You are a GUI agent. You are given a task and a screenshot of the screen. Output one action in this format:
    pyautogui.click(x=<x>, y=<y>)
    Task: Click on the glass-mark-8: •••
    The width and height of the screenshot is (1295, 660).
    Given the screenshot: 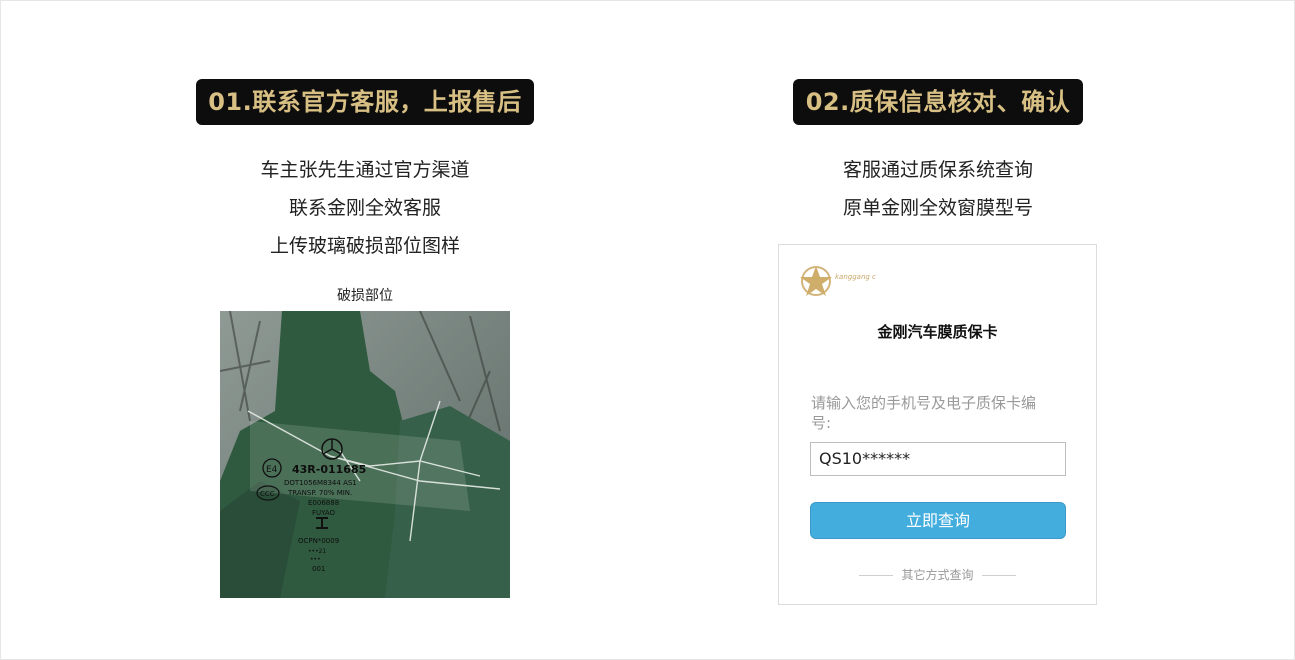 What is the action you would take?
    pyautogui.click(x=315, y=559)
    